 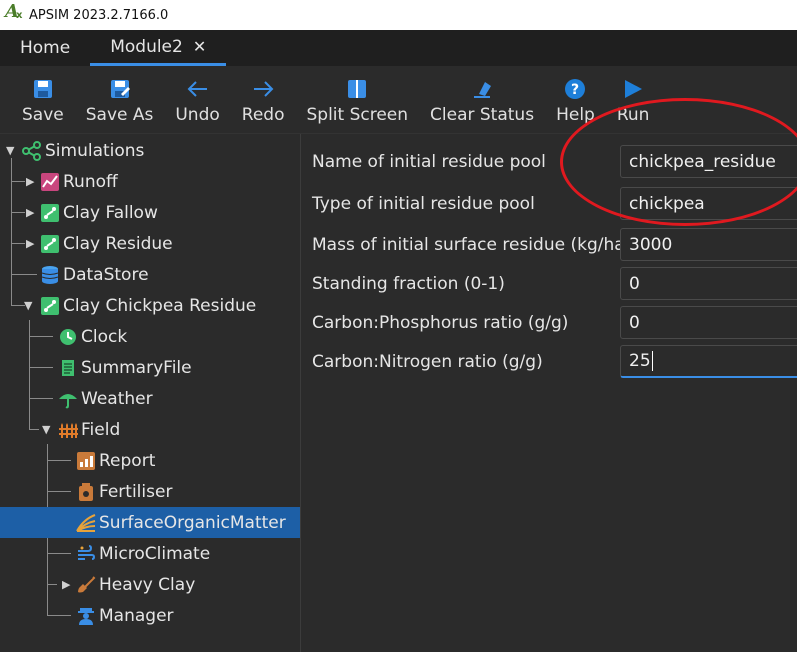 I want to click on carbon-nitrogen-ratio-value: 25, so click(x=640, y=361).